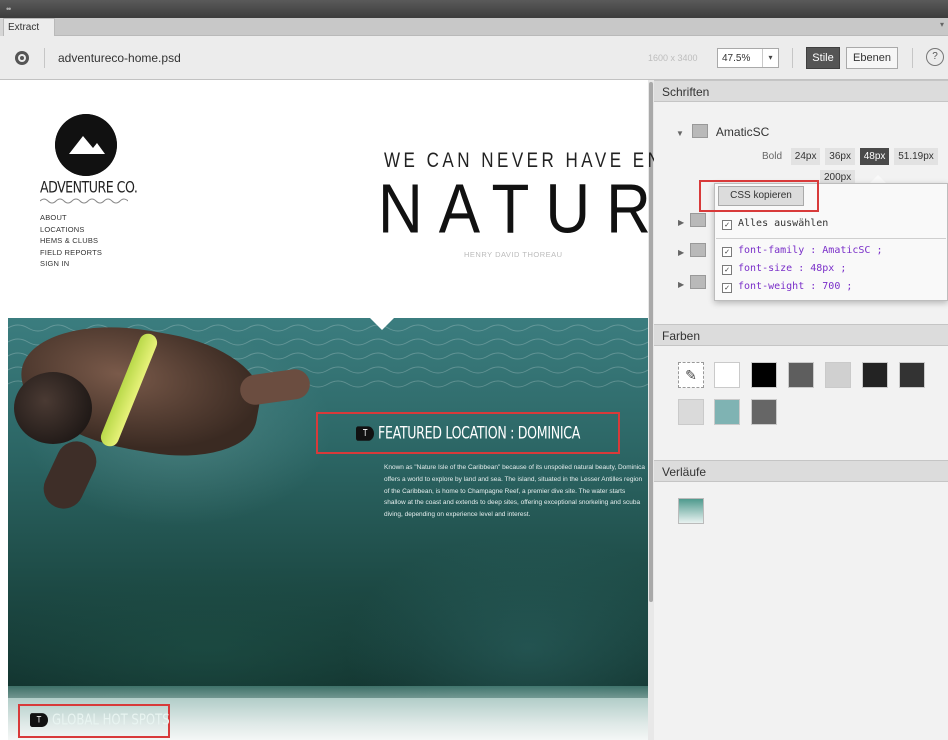  I want to click on font-size-chip: 24px, so click(805, 156).